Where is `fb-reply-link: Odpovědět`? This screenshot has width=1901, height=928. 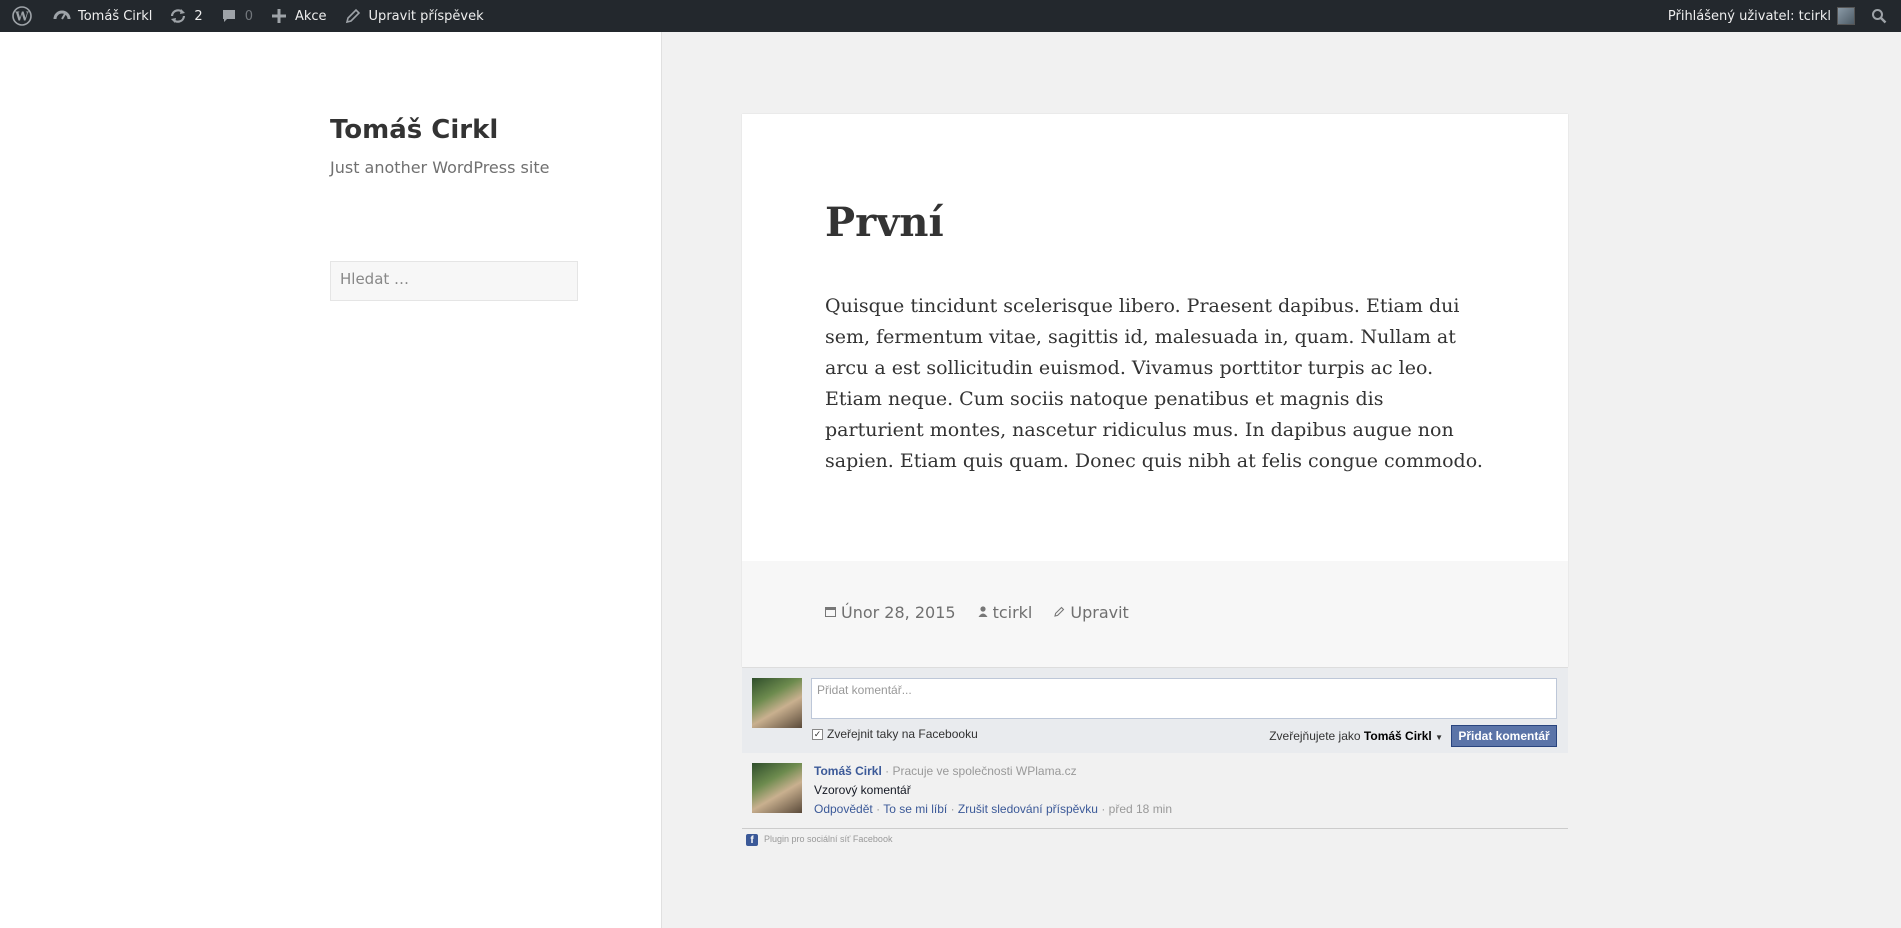
fb-reply-link: Odpovědět is located at coordinates (843, 809).